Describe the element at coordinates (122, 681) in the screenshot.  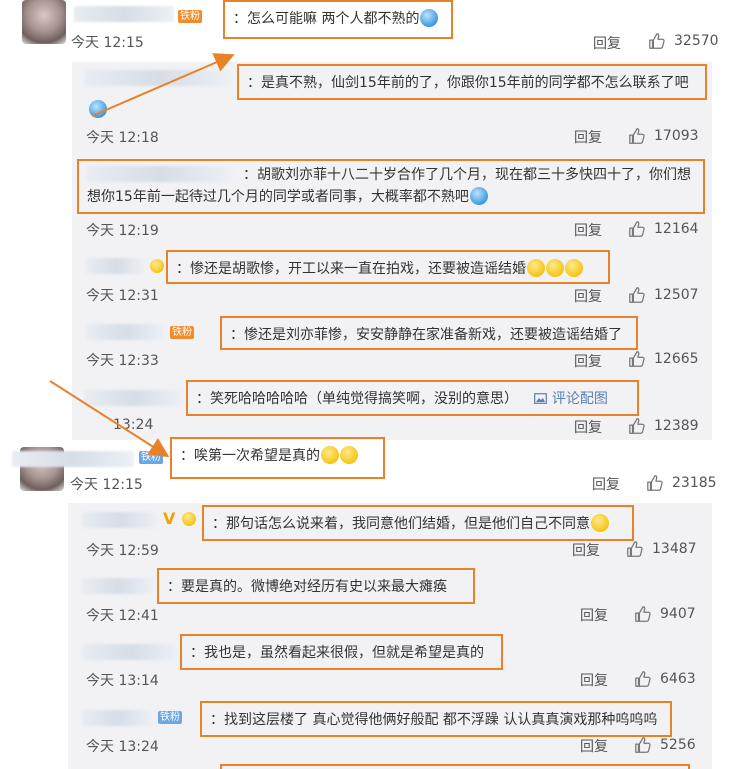
I see `reply-time: 今天 13:14` at that location.